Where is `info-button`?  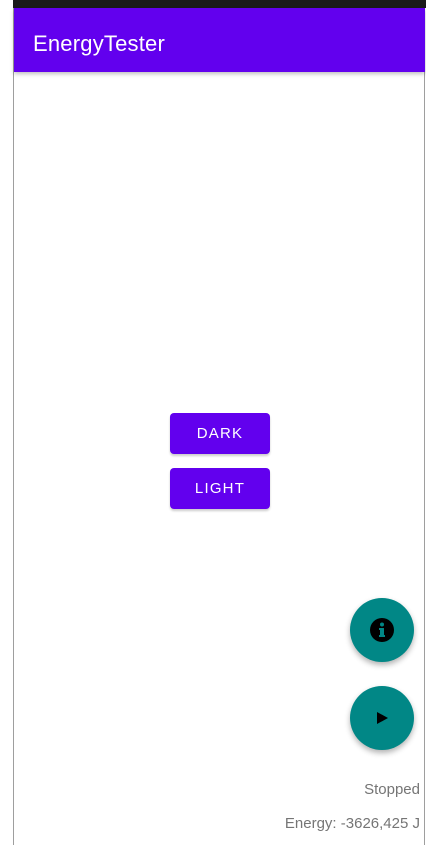 info-button is located at coordinates (382, 630).